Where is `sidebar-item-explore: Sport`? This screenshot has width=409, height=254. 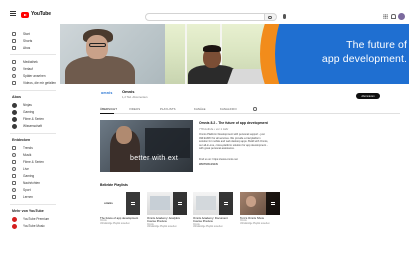
sidebar-item-explore: Sport is located at coordinates (21, 190).